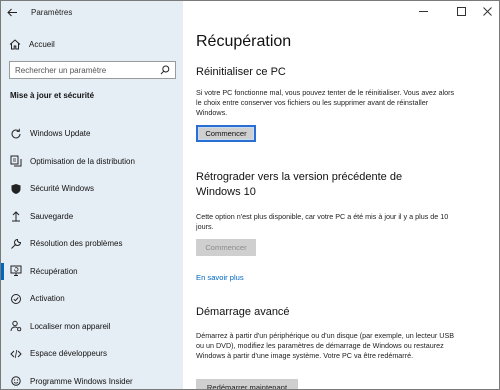  I want to click on home-label: Accueil, so click(42, 44).